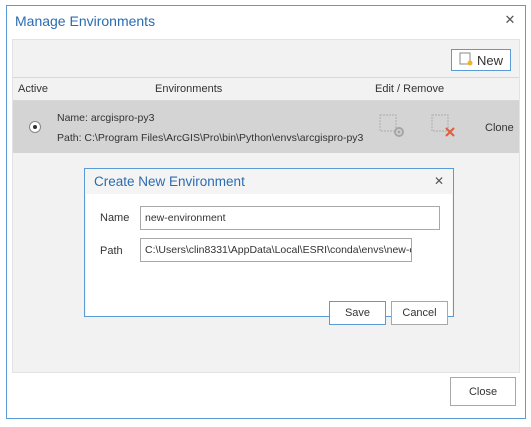 This screenshot has height=427, width=531. I want to click on remove-x-icon, so click(445, 128).